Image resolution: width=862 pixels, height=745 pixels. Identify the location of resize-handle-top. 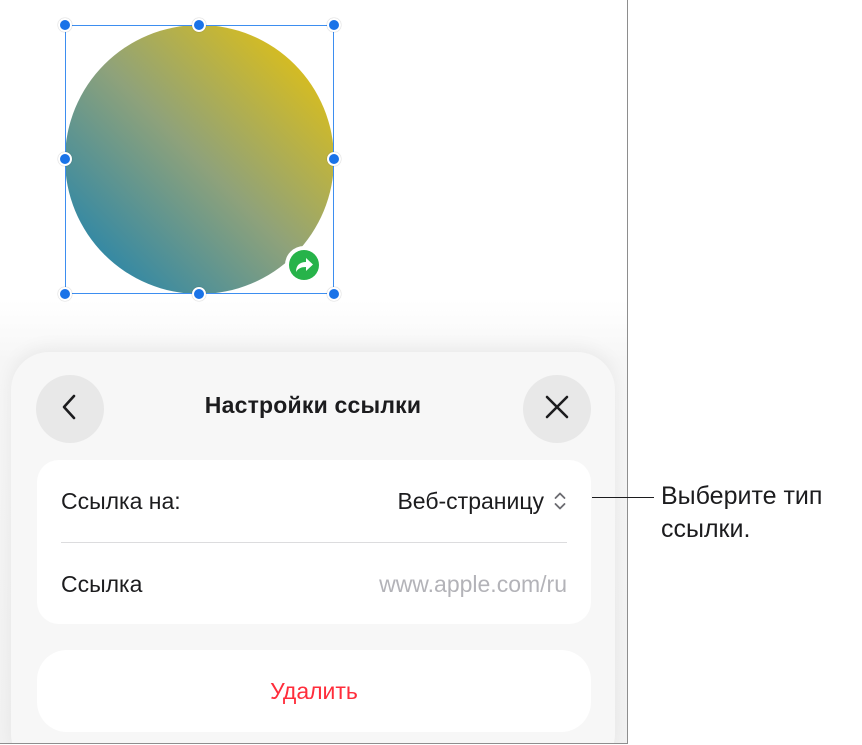
(199, 25).